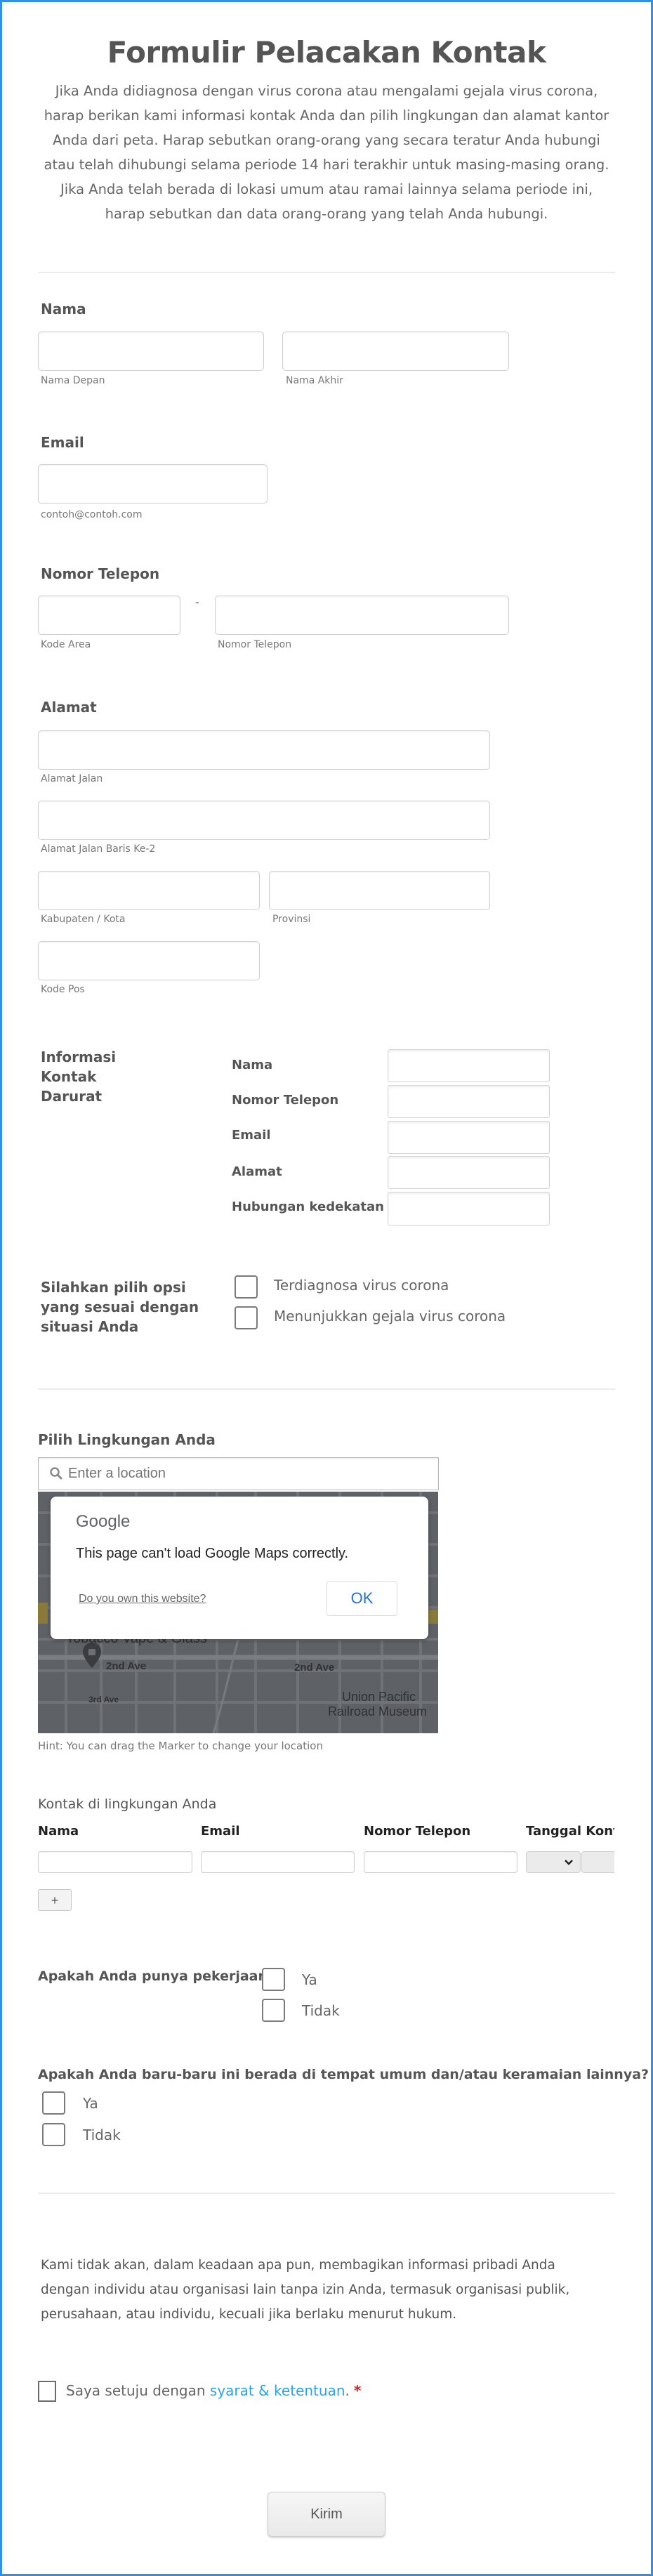 Image resolution: width=653 pixels, height=2576 pixels. What do you see at coordinates (92, 514) in the screenshot?
I see `email-sublabel: contoh@contoh.com` at bounding box center [92, 514].